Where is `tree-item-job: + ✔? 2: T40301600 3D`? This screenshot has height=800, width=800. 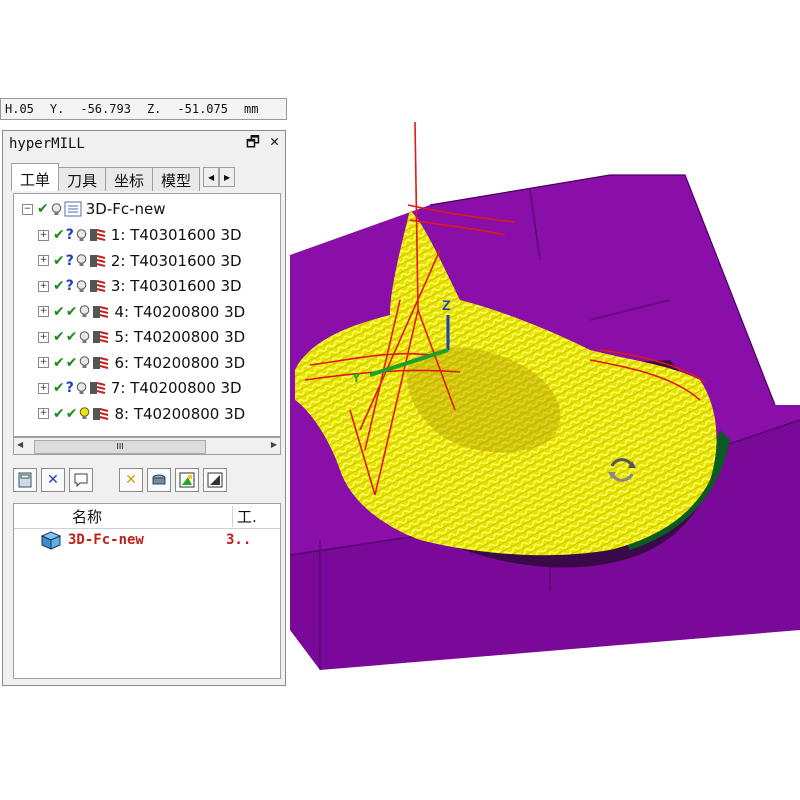
tree-item-job: + ✔? 2: T40301600 3D is located at coordinates (140, 261).